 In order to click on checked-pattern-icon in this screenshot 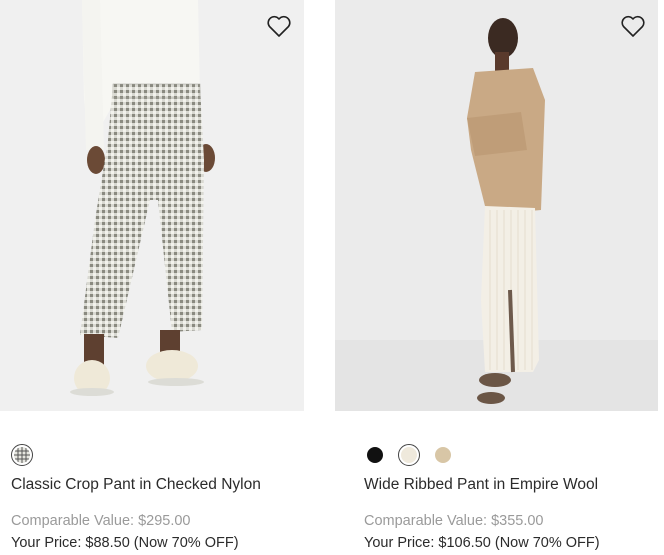, I will do `click(22, 455)`.